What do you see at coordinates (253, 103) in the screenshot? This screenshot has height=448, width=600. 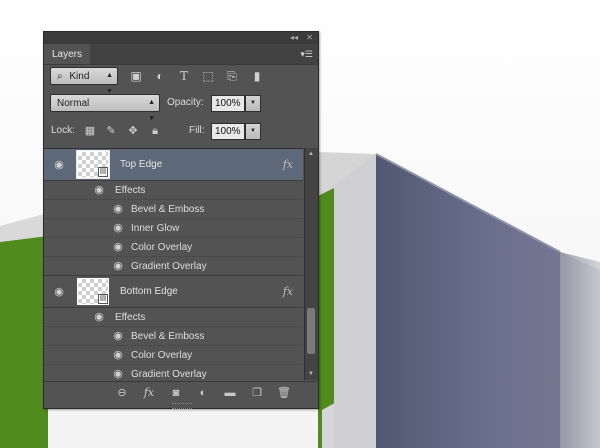 I see `opacity-dropdown-button: ▼` at bounding box center [253, 103].